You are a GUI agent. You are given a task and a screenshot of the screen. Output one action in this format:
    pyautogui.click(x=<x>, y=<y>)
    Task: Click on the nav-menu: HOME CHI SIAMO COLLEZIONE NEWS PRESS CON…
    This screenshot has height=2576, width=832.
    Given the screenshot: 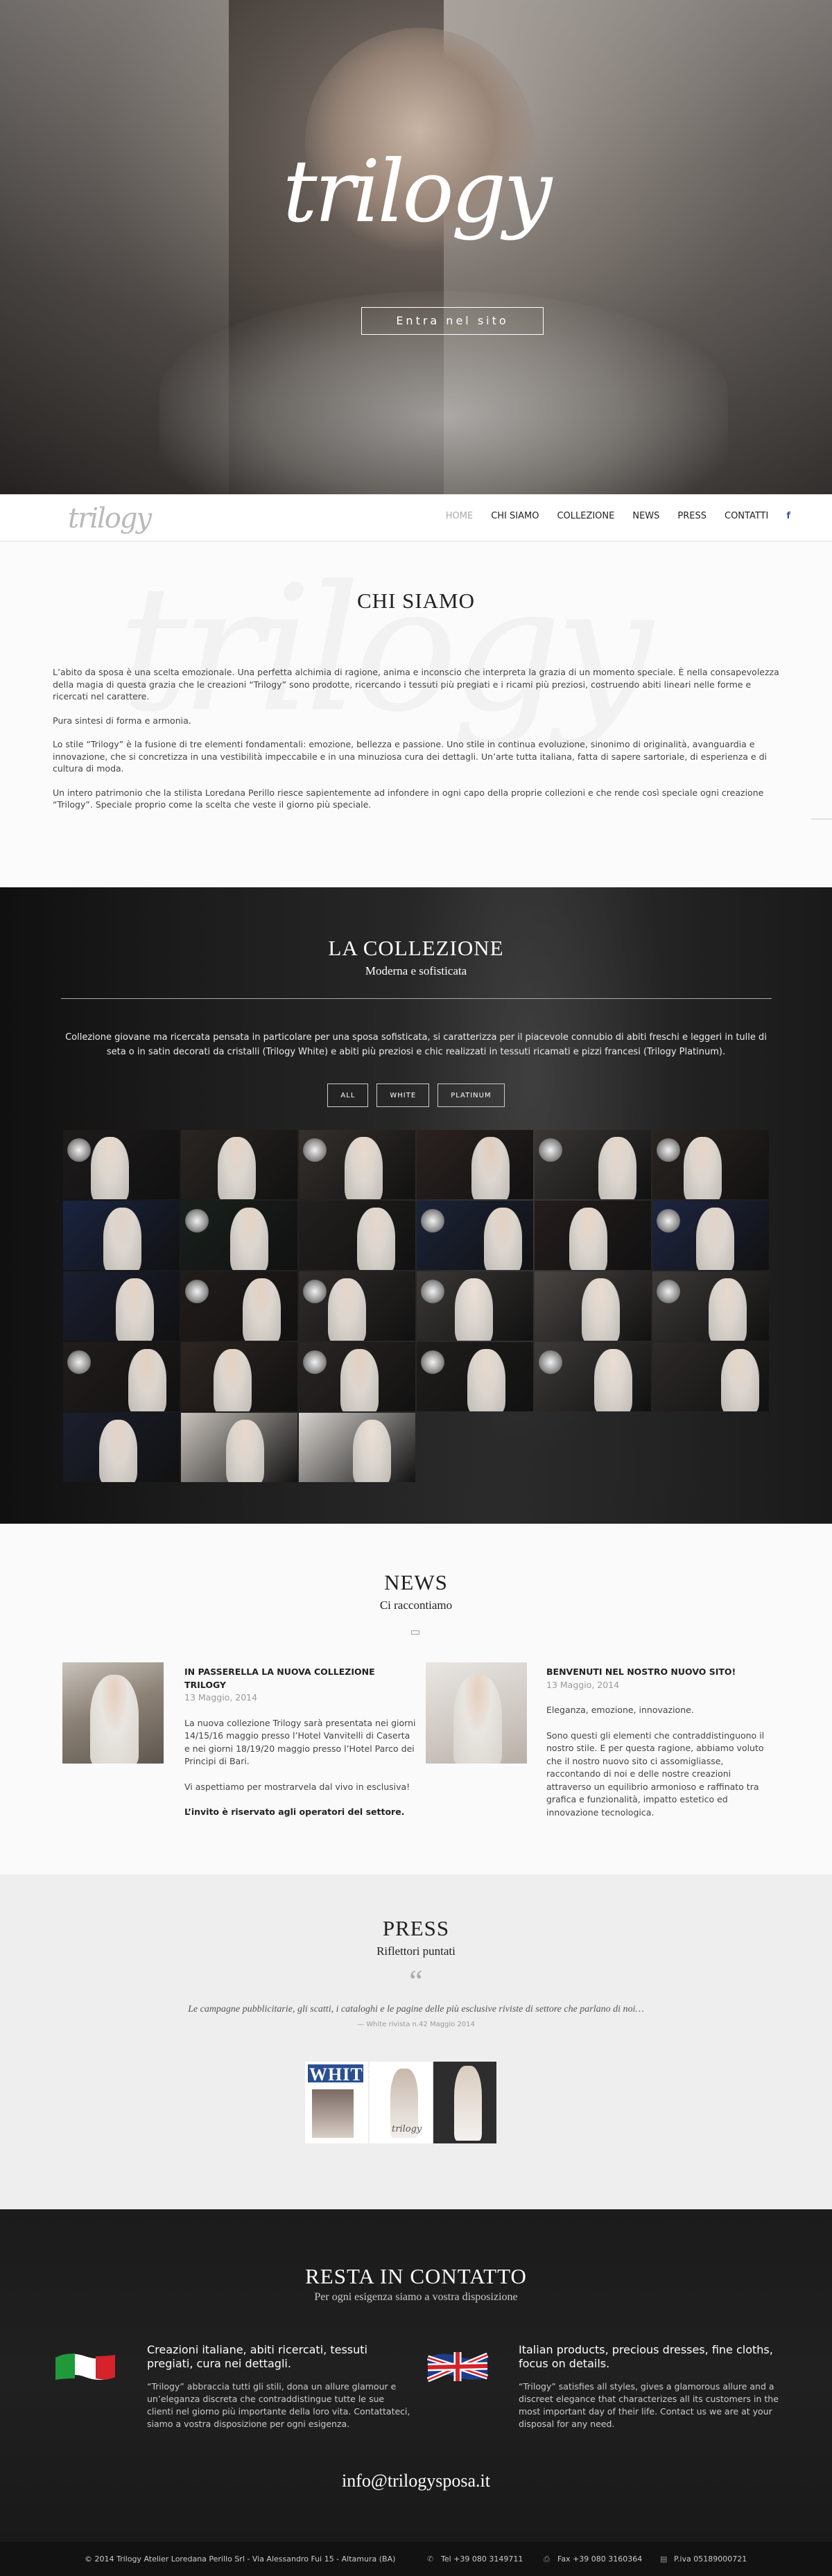 What is the action you would take?
    pyautogui.click(x=609, y=516)
    